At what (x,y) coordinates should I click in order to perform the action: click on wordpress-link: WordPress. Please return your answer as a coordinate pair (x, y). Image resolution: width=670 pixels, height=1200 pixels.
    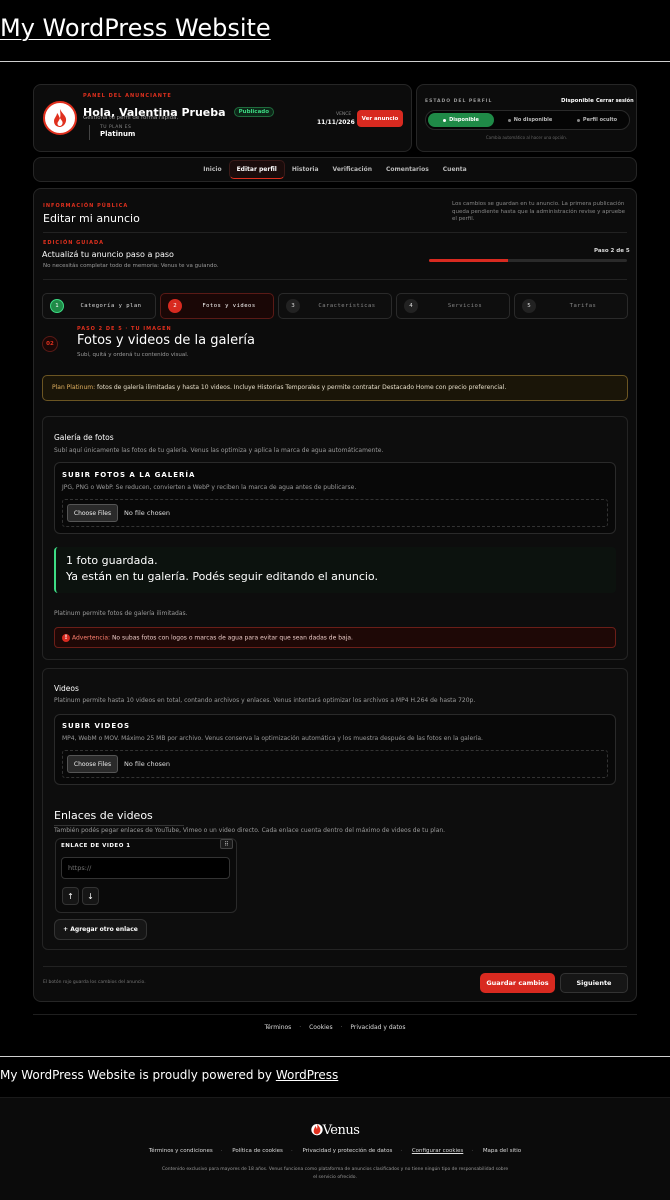
    Looking at the image, I should click on (307, 1075).